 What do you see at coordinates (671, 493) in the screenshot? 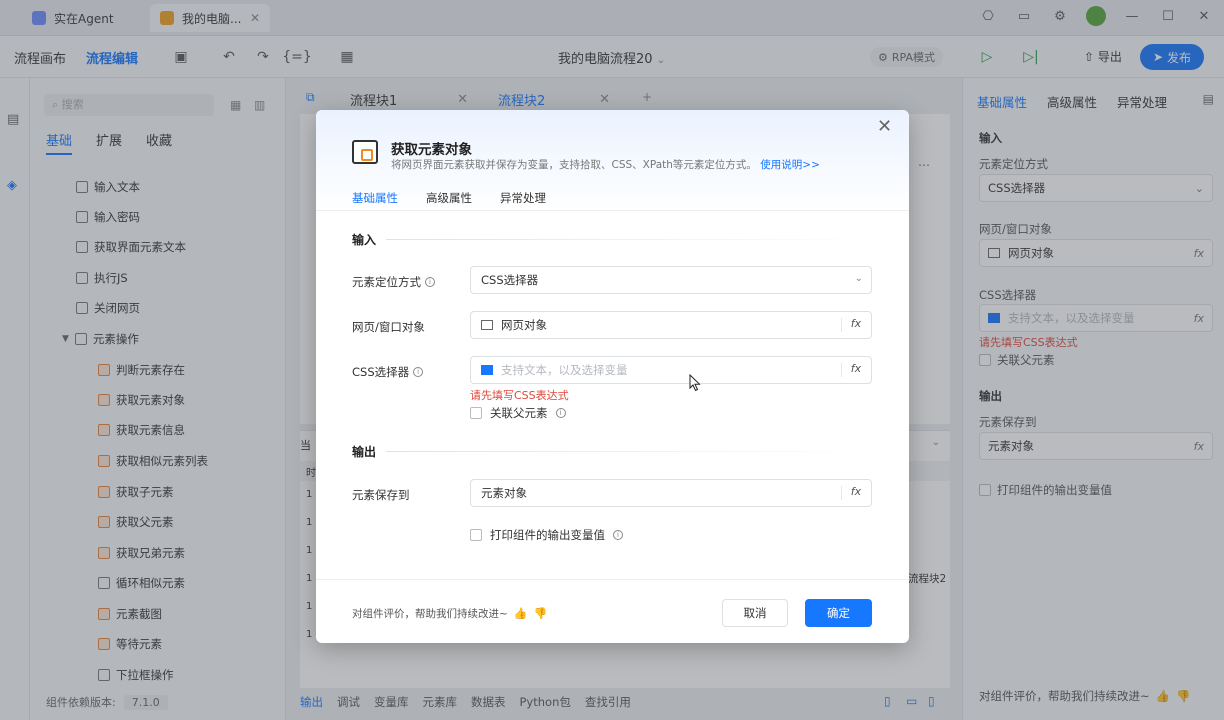
I see `save-to-field: 元素对象 fx` at bounding box center [671, 493].